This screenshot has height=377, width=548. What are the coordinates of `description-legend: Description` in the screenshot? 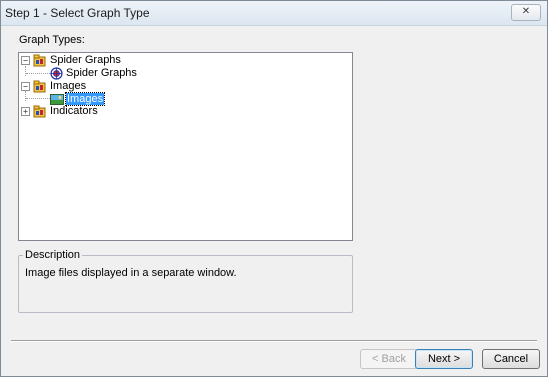 It's located at (53, 255).